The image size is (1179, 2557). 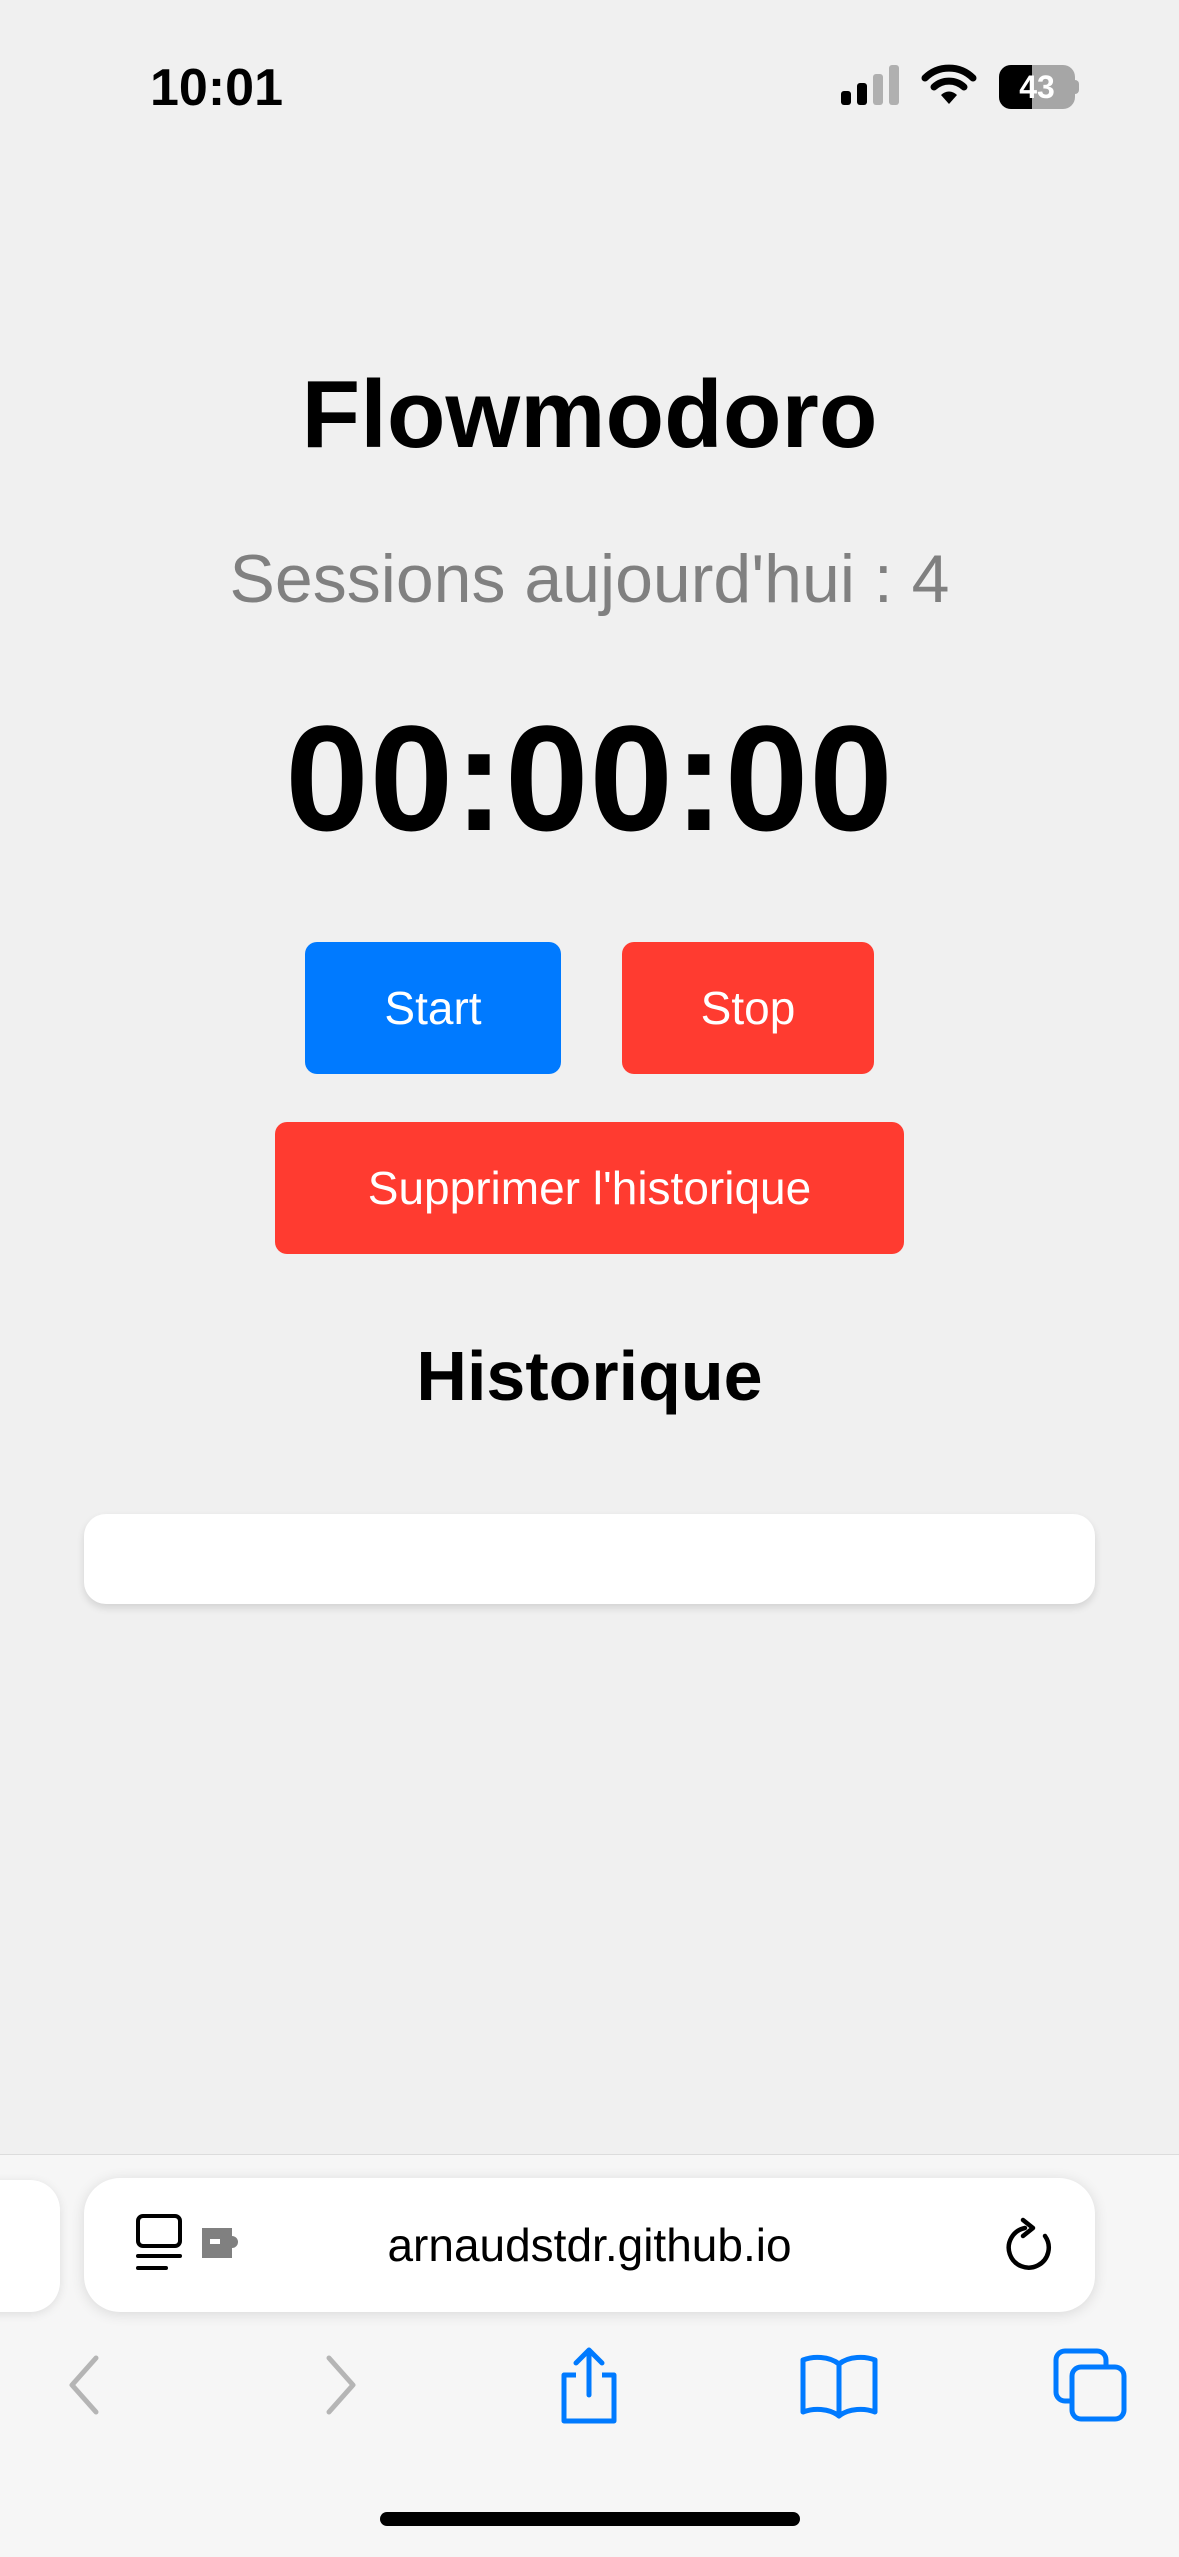 I want to click on status-time: 10:01, so click(x=216, y=88).